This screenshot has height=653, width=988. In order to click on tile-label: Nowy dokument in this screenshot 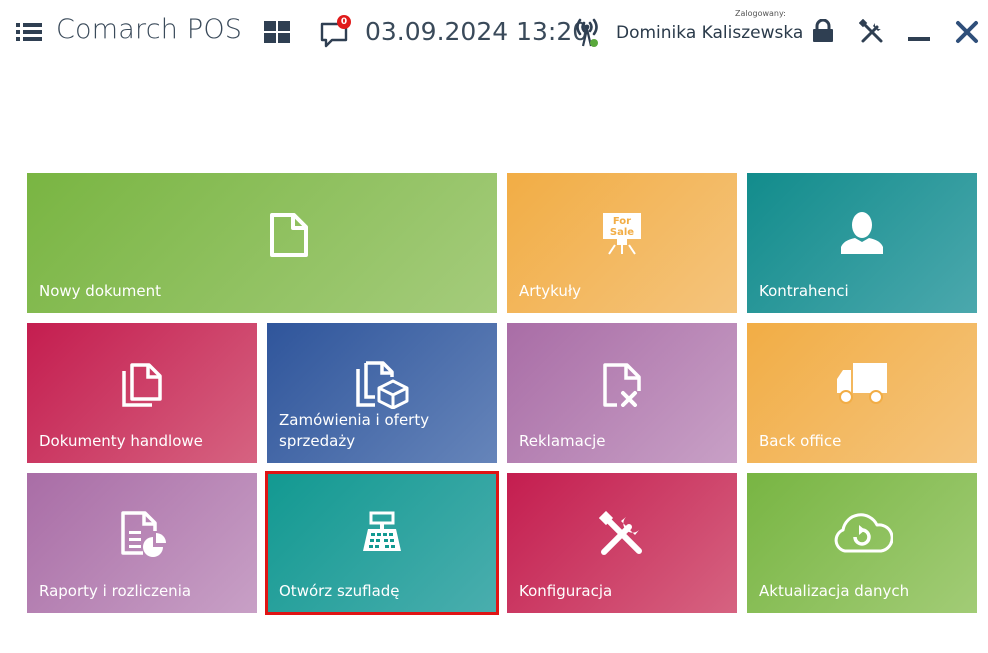, I will do `click(100, 291)`.